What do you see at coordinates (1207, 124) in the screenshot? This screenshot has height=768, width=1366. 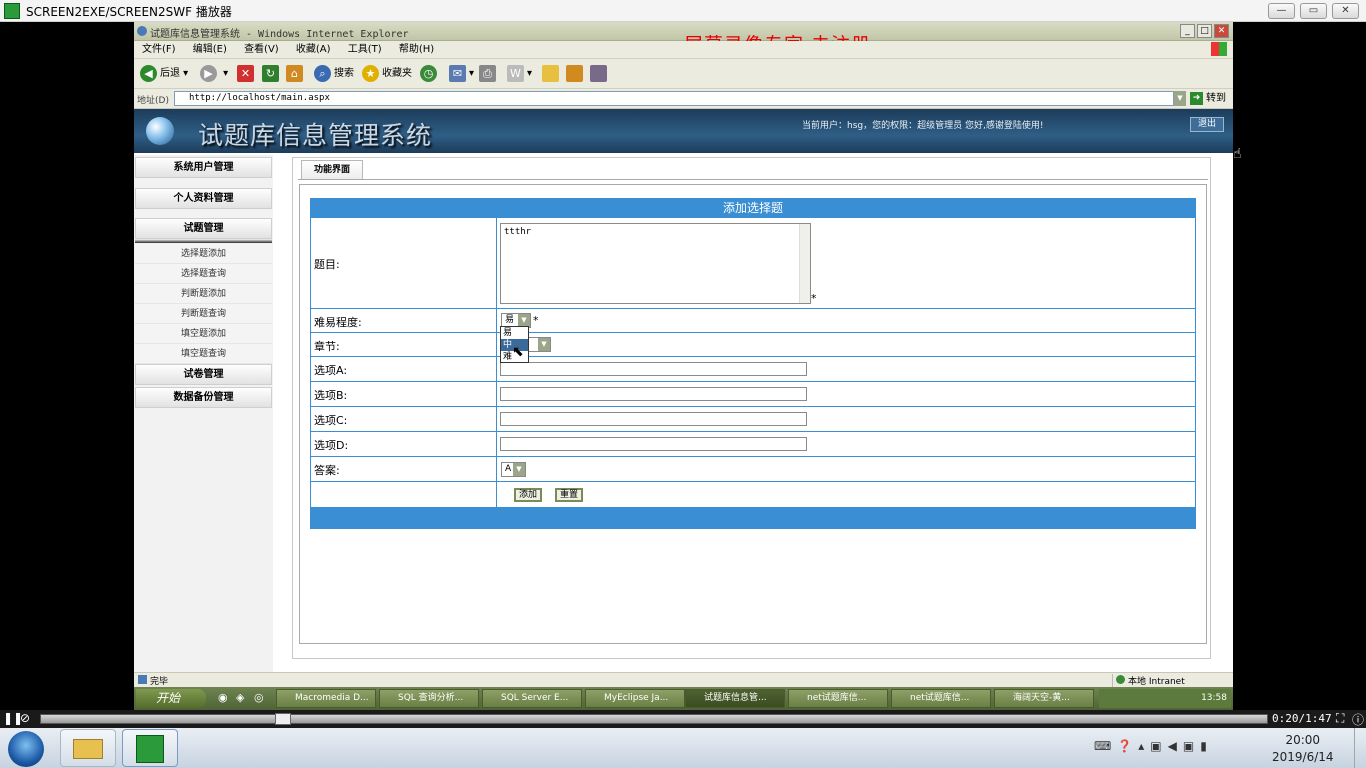 I see `logout-button: 退出` at bounding box center [1207, 124].